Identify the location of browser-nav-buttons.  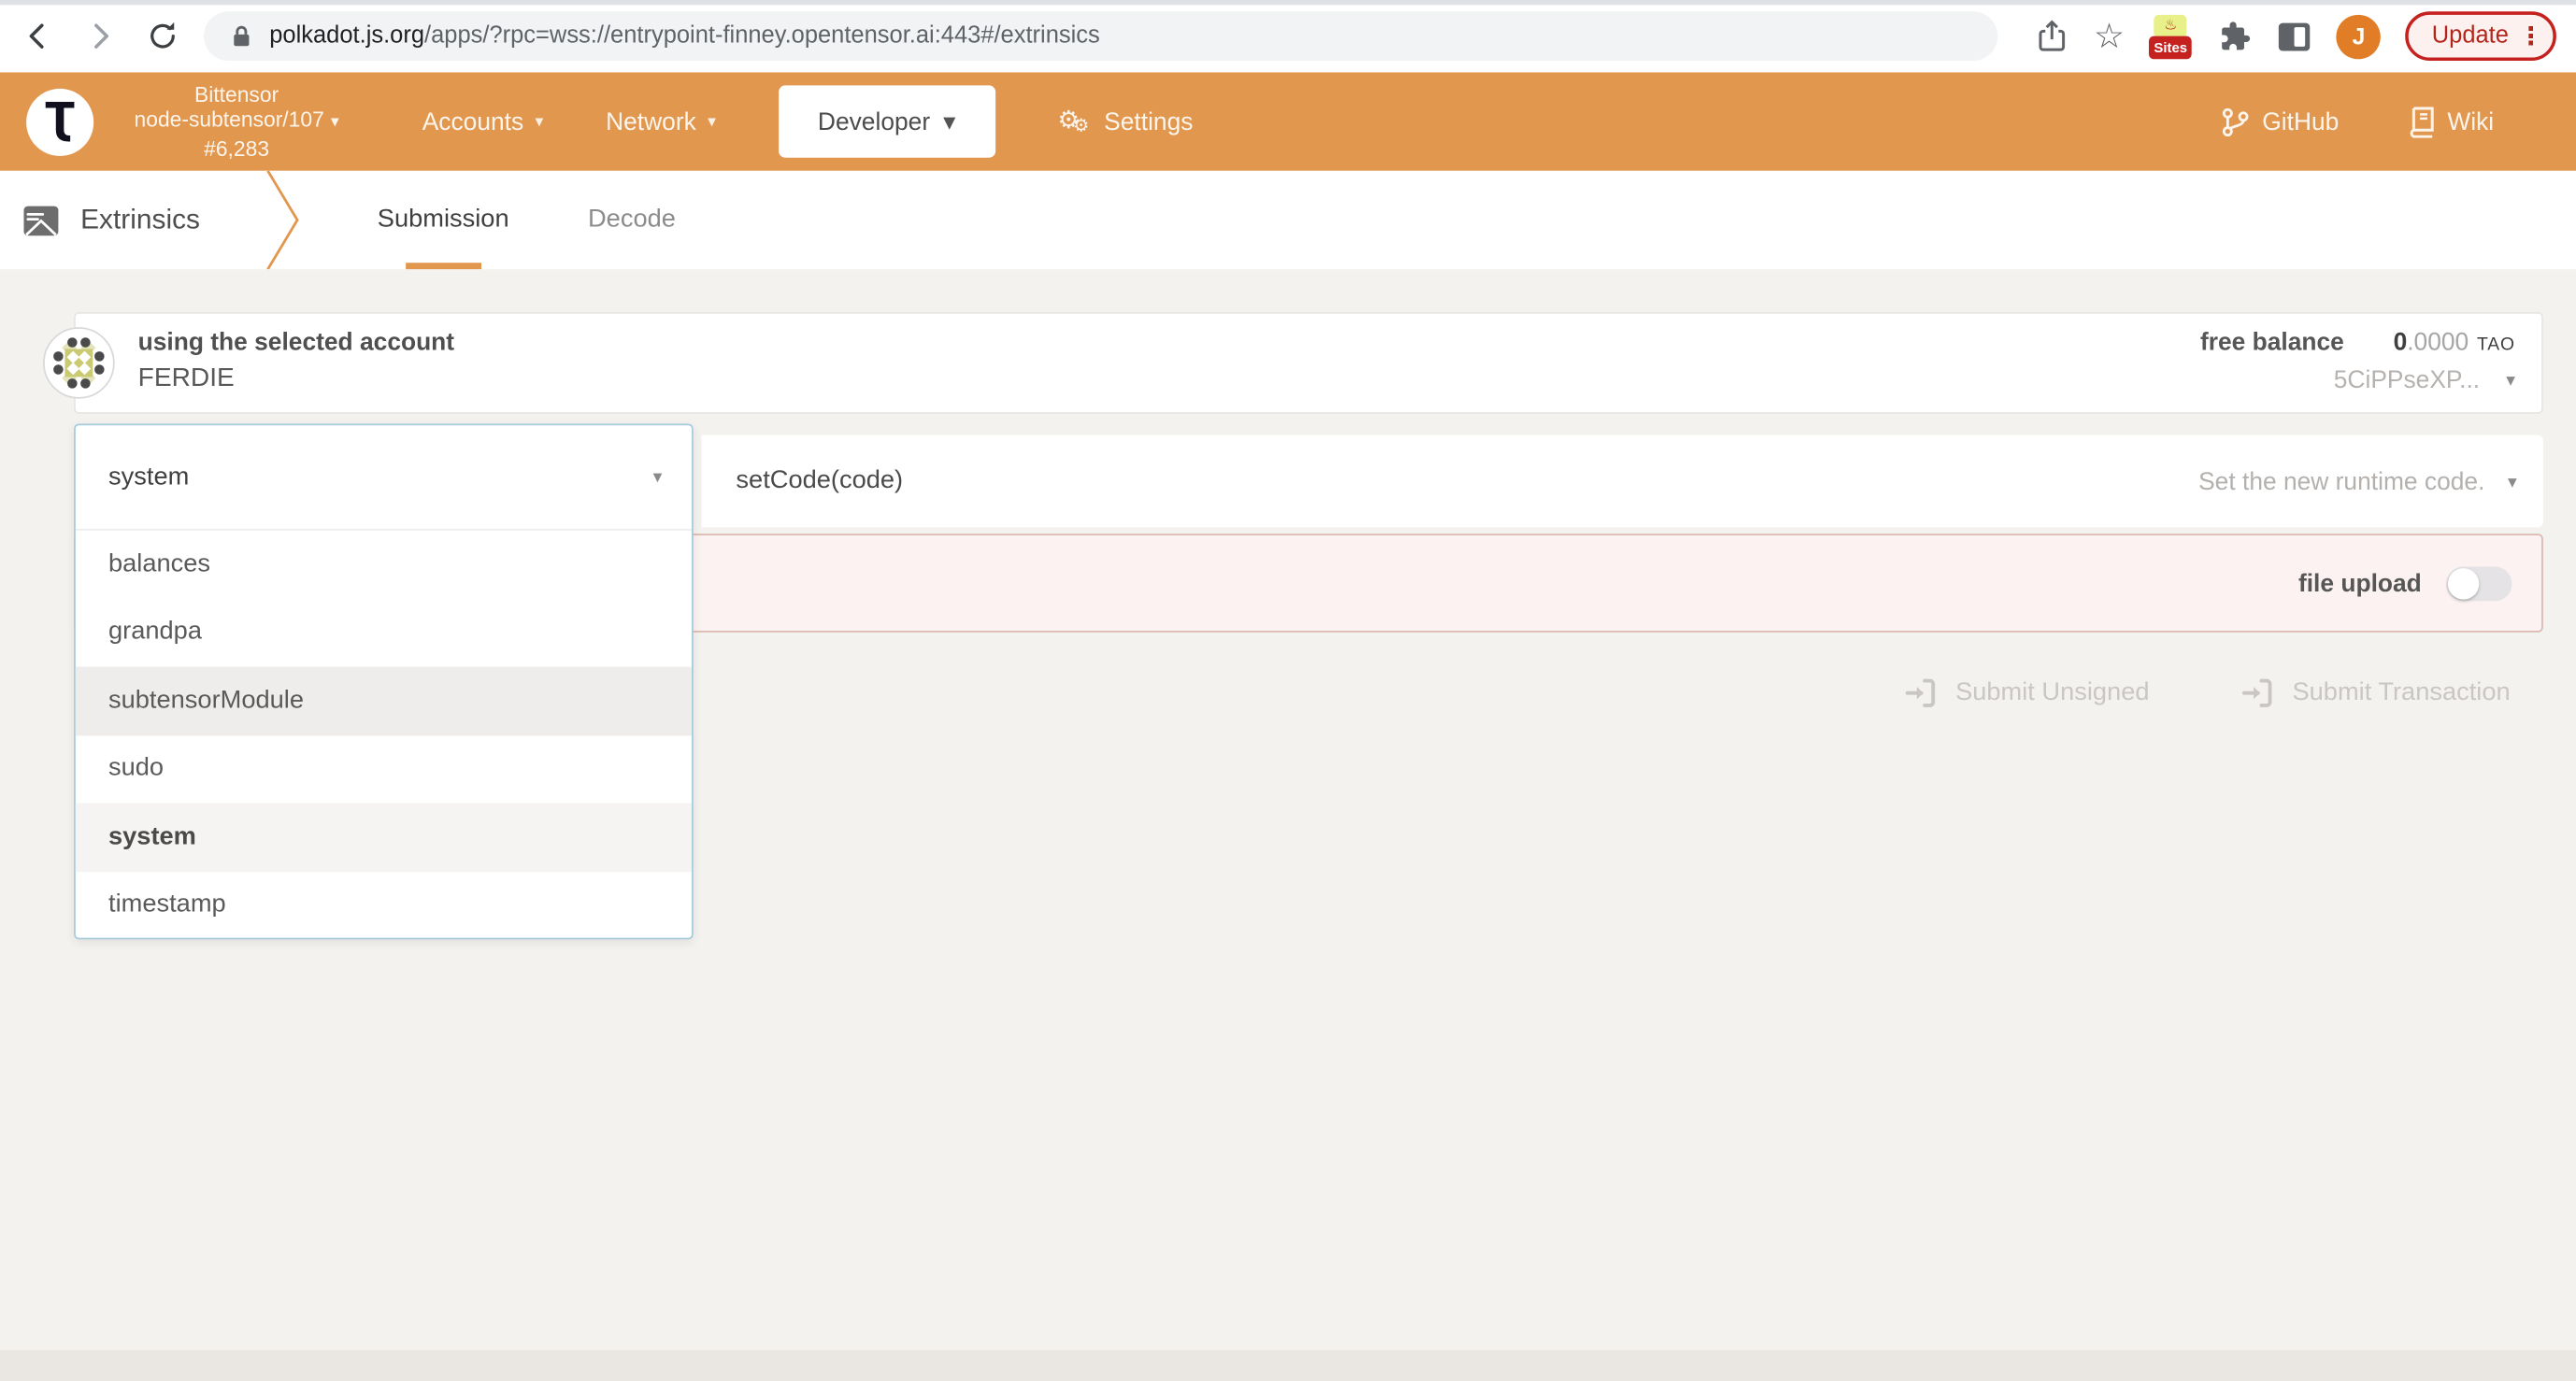
(92, 36).